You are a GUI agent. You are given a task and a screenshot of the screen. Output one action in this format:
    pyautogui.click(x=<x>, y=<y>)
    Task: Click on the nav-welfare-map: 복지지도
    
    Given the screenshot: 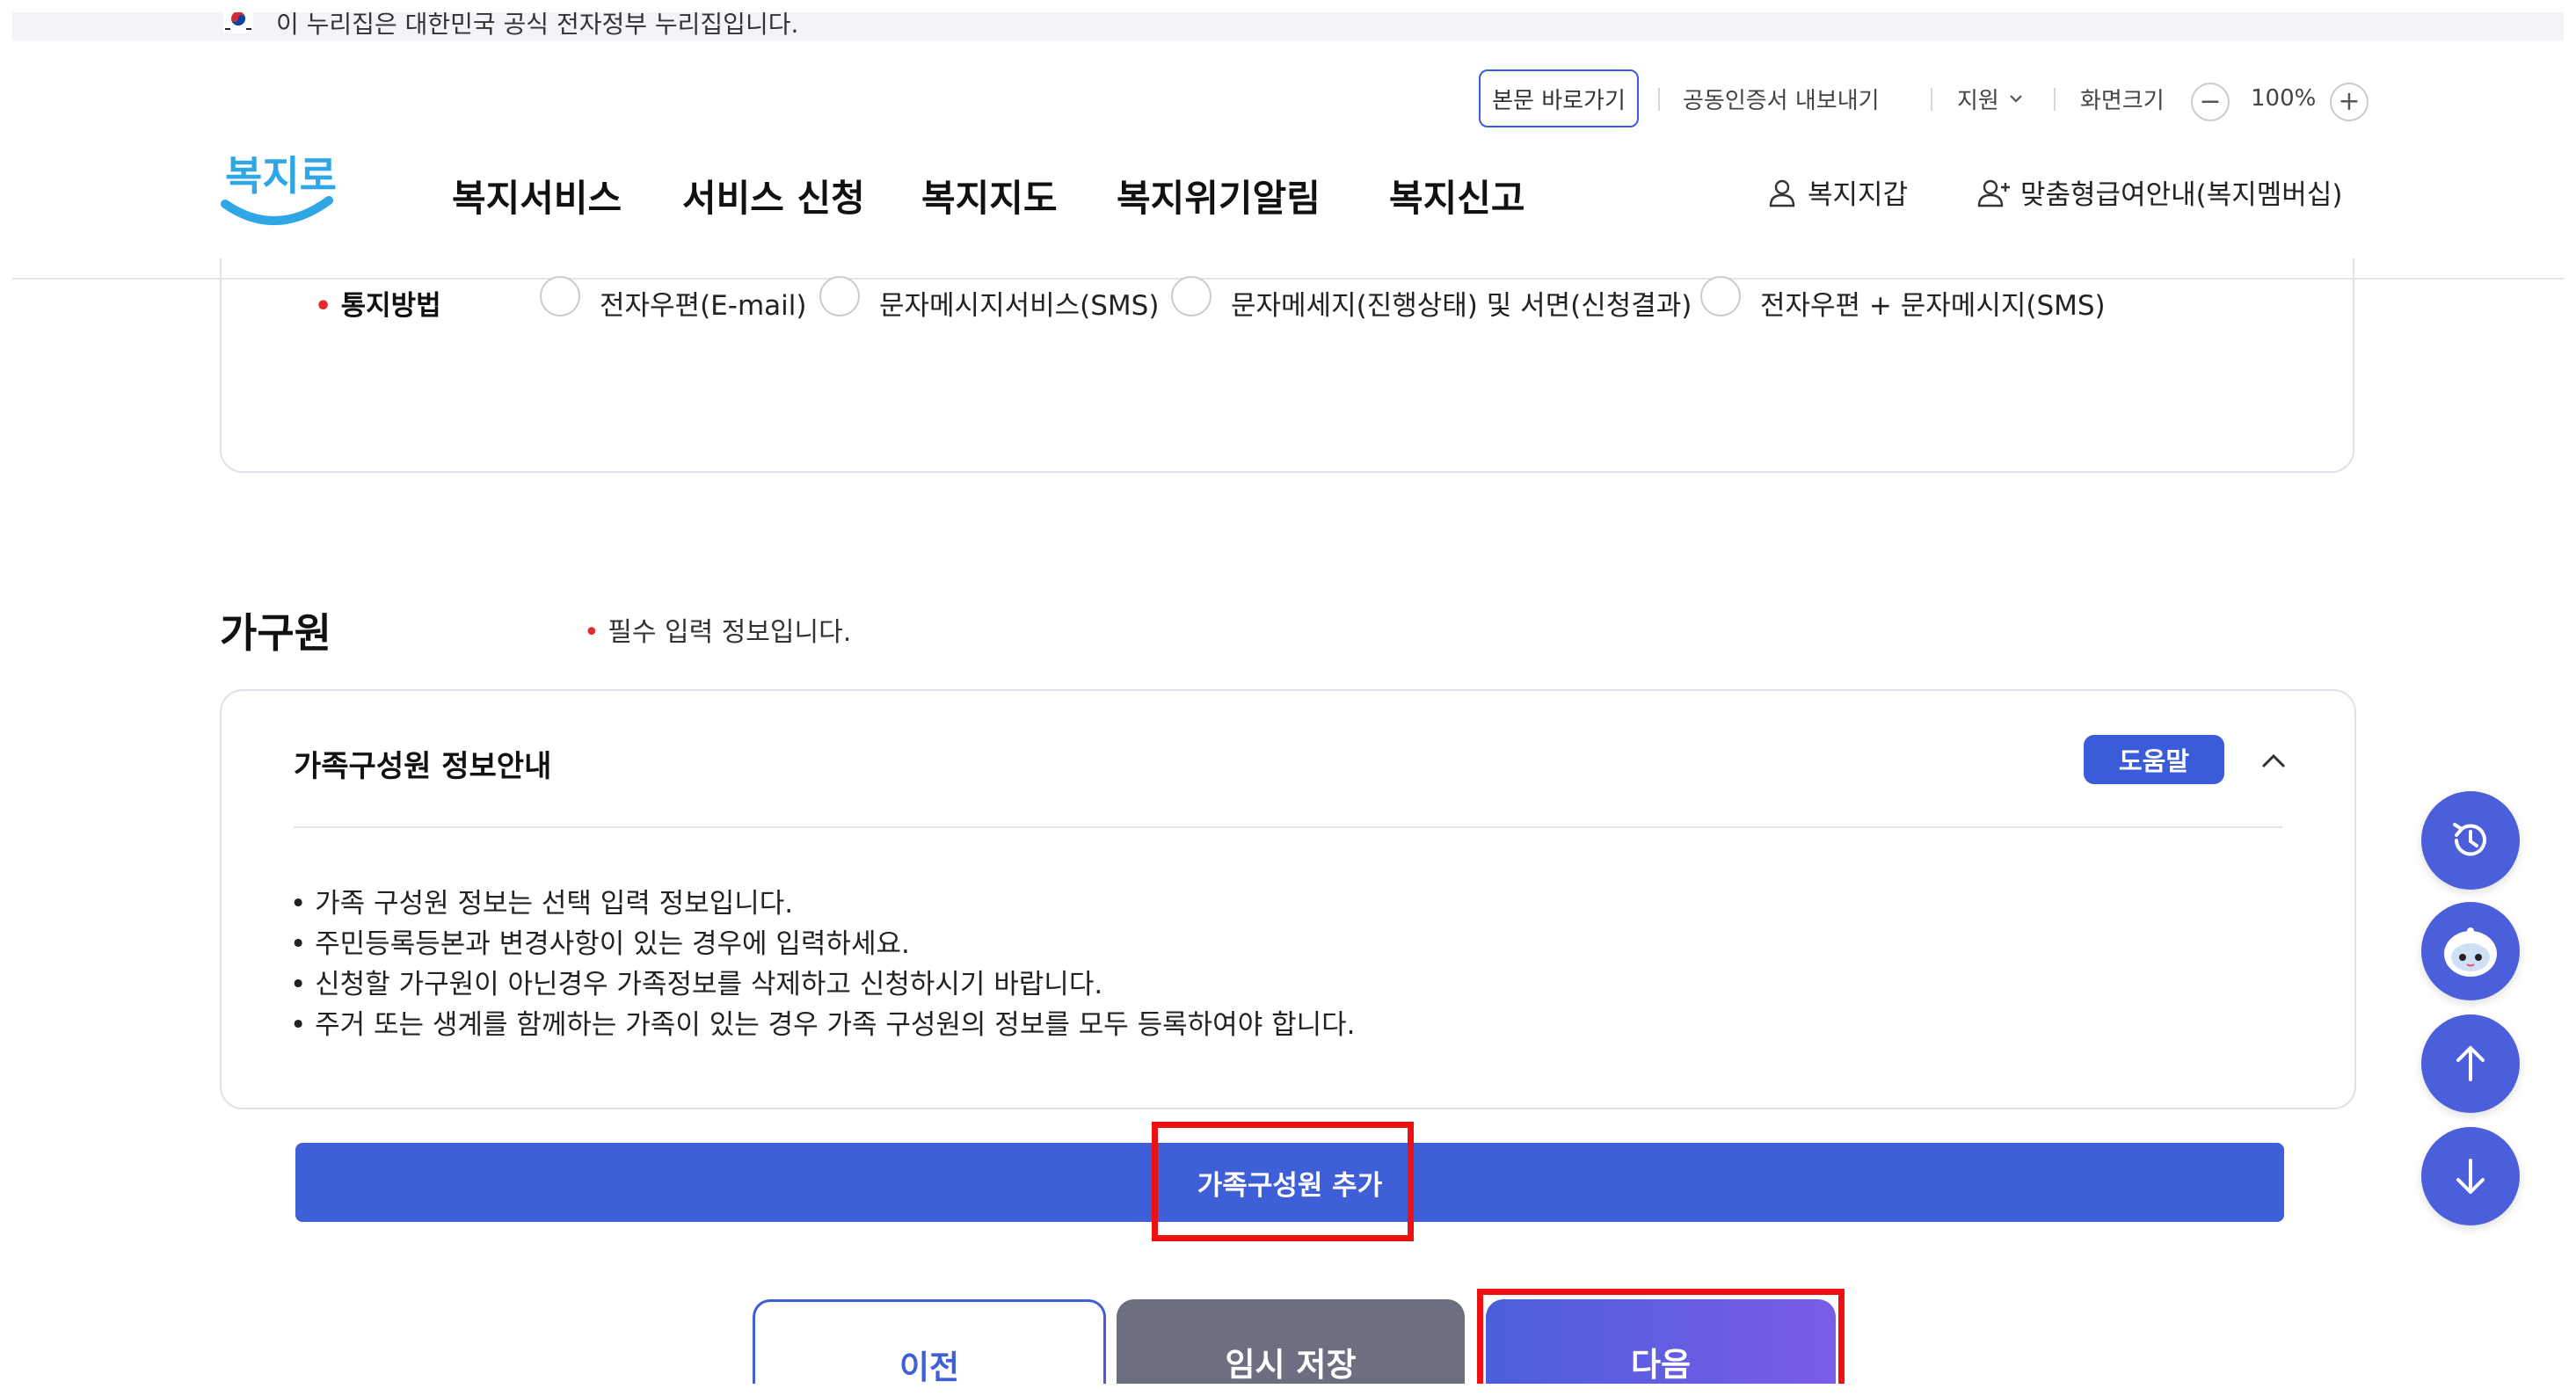 What is the action you would take?
    pyautogui.click(x=990, y=195)
    